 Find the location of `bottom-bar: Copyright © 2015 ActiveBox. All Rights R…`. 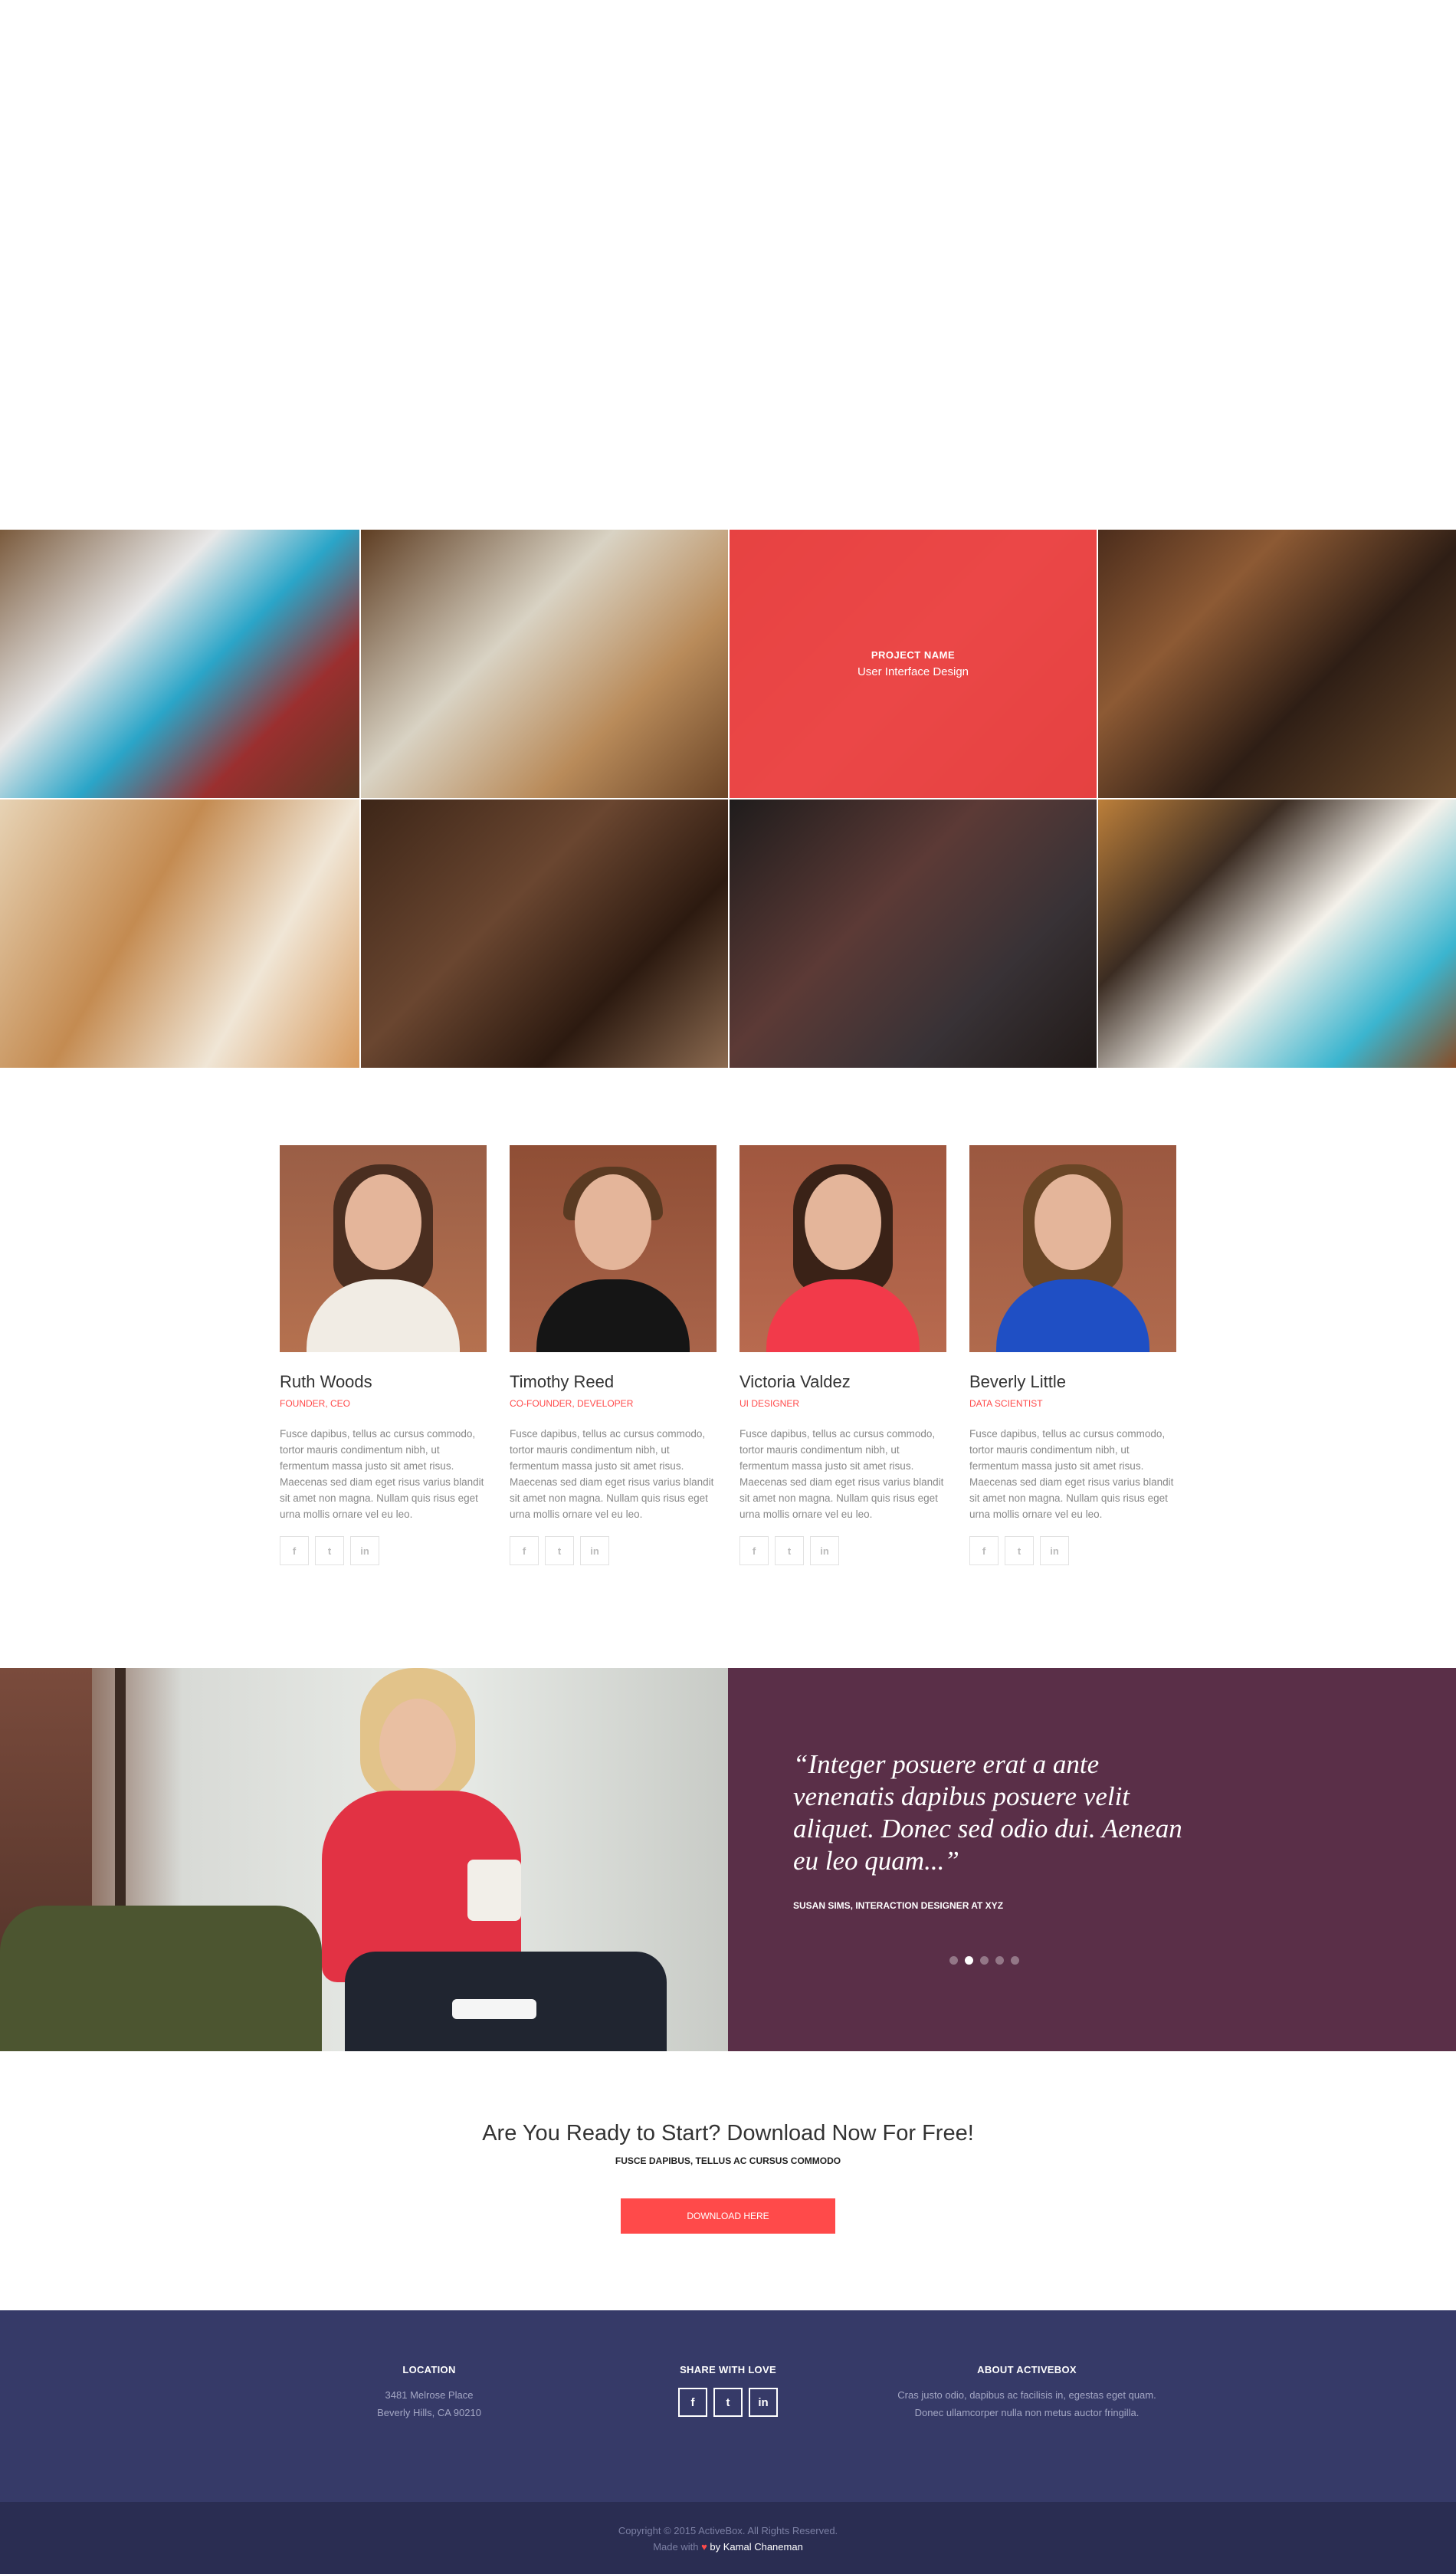

bottom-bar: Copyright © 2015 ActiveBox. All Rights R… is located at coordinates (728, 2538).